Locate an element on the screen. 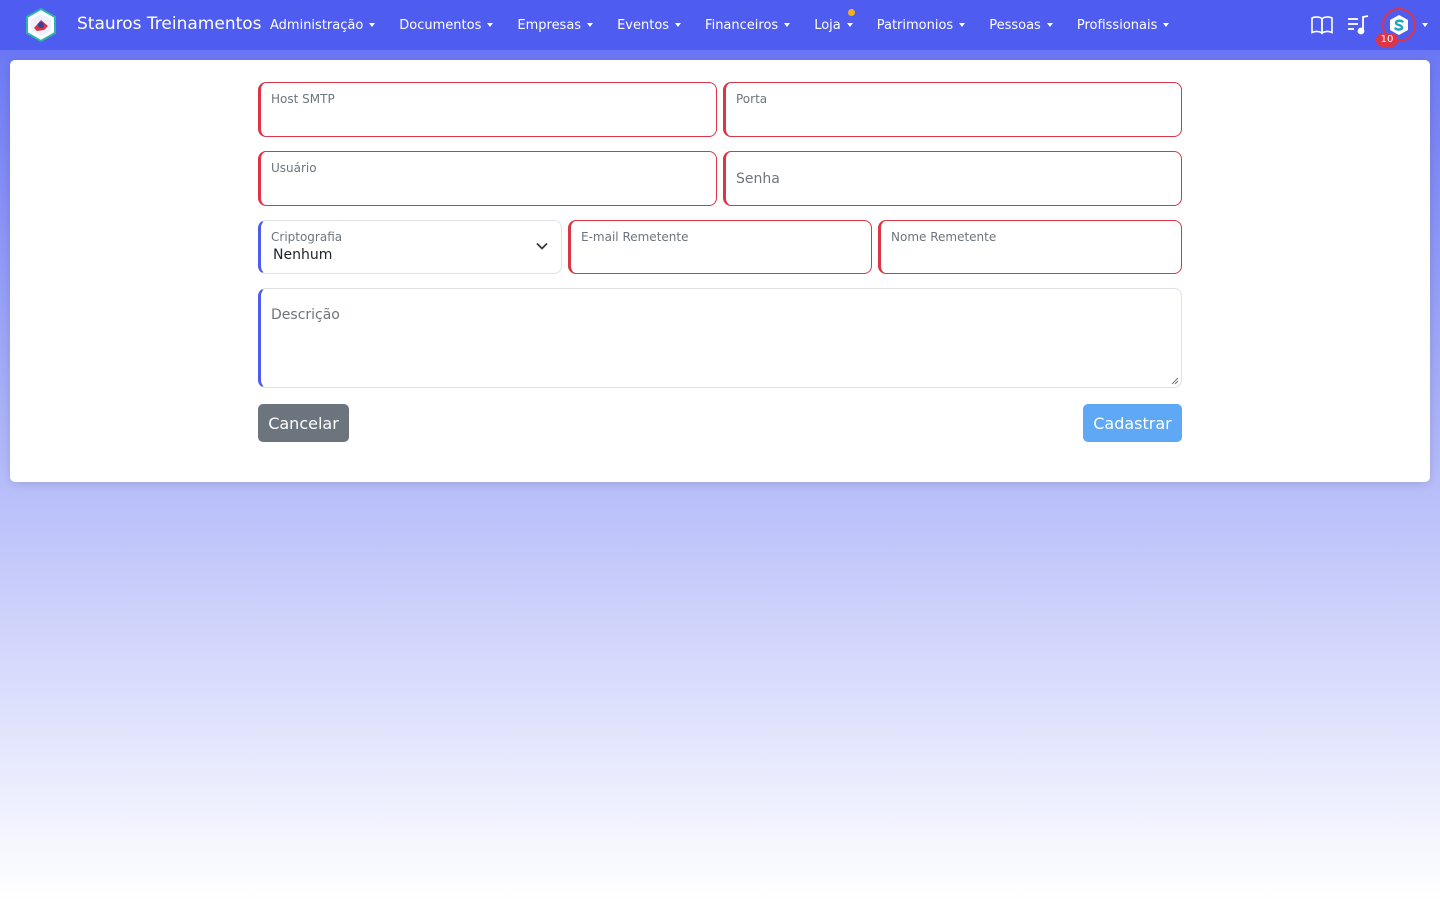  host-smtp-input is located at coordinates (488, 109).